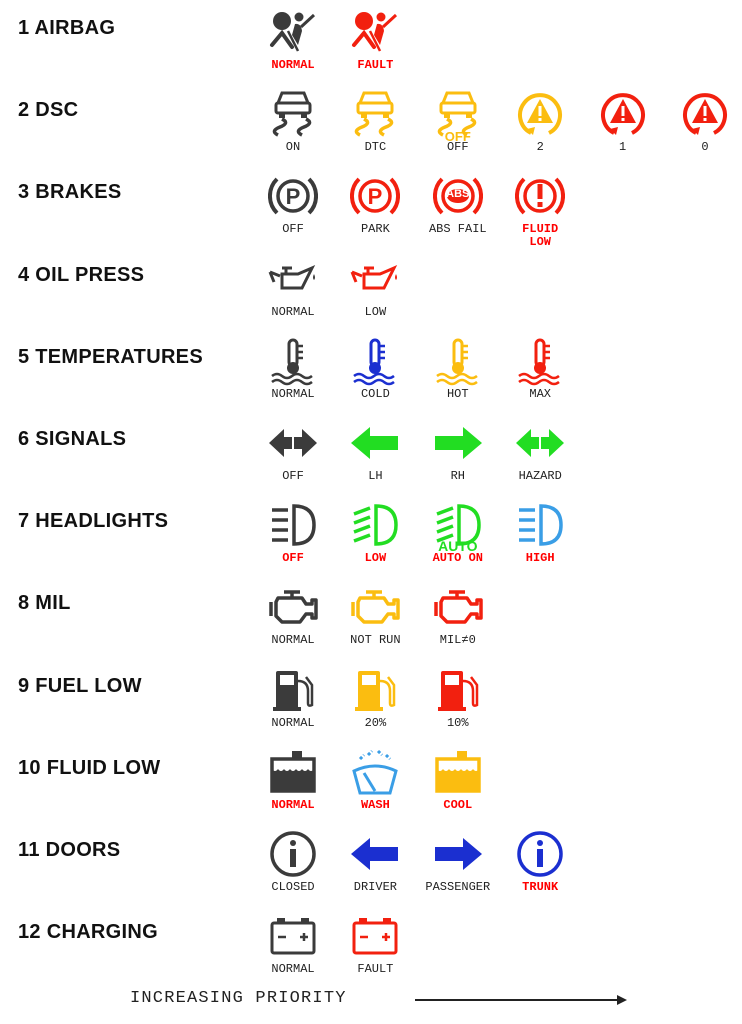 The image size is (742, 1024). What do you see at coordinates (48, 110) in the screenshot?
I see `row-title: 2 DSC` at bounding box center [48, 110].